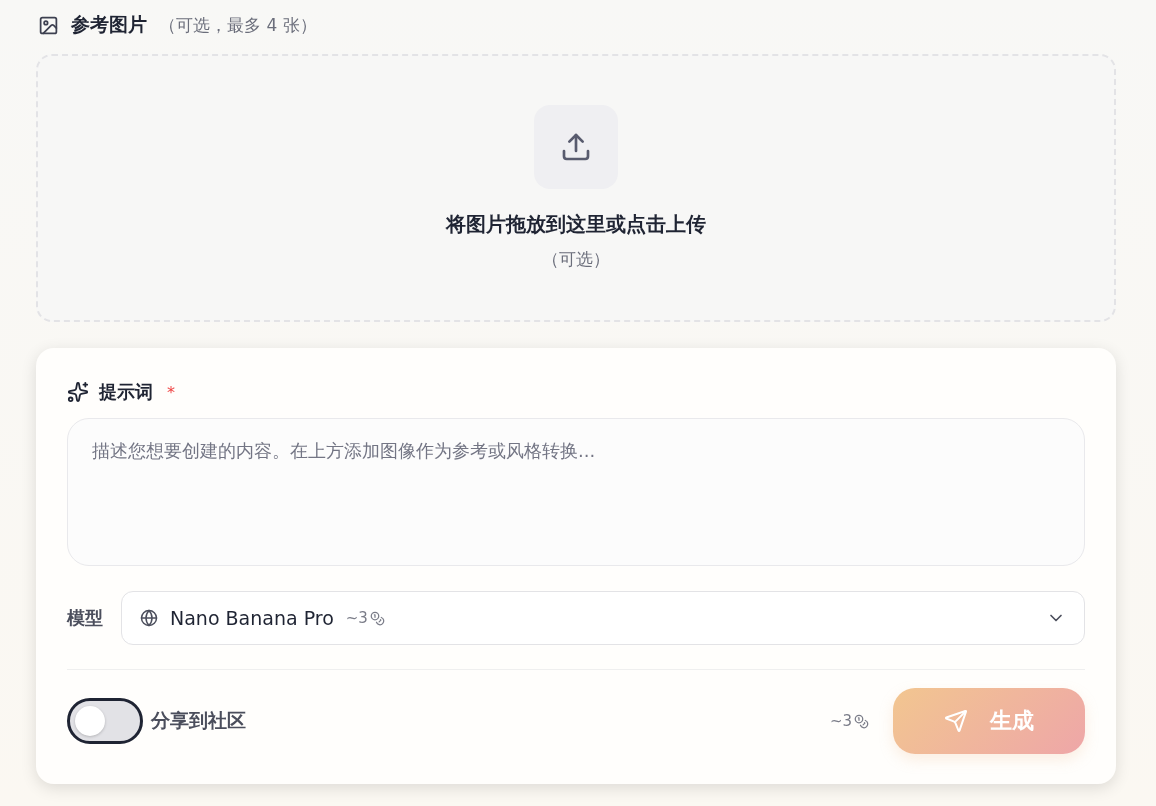  What do you see at coordinates (109, 24) in the screenshot?
I see `section-title: 参考图片` at bounding box center [109, 24].